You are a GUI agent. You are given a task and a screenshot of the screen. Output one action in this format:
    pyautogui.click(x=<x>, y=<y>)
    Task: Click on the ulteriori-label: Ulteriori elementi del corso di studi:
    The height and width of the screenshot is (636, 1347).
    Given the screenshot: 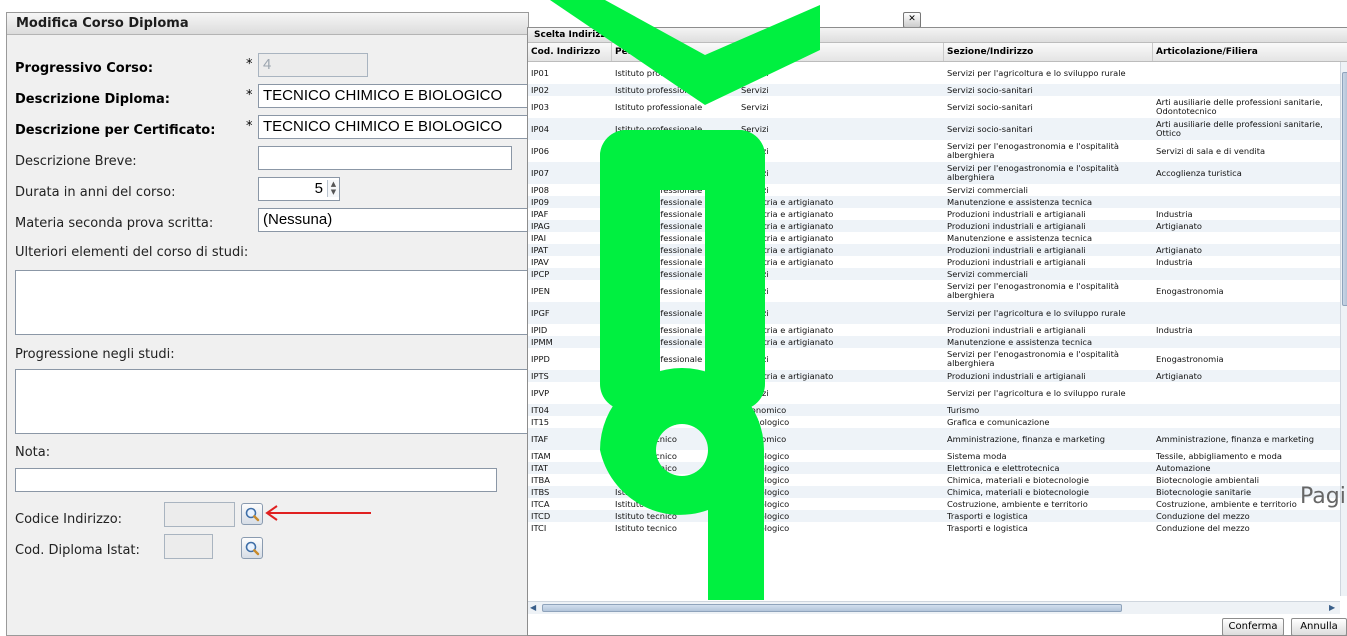 What is the action you would take?
    pyautogui.click(x=132, y=252)
    